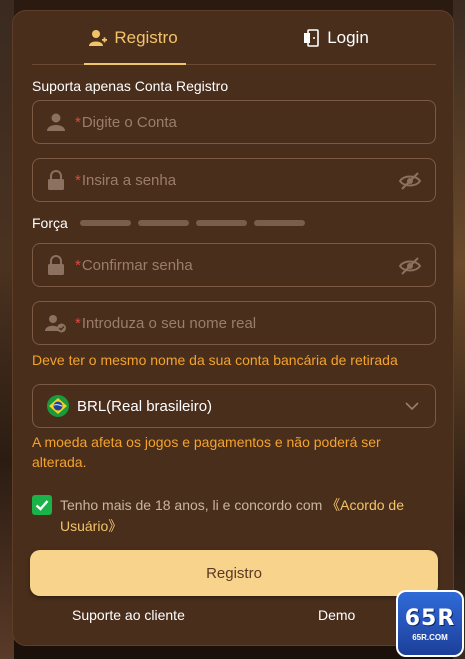 The height and width of the screenshot is (659, 465). Describe the element at coordinates (348, 37) in the screenshot. I see `tab-login-label: Login` at that location.